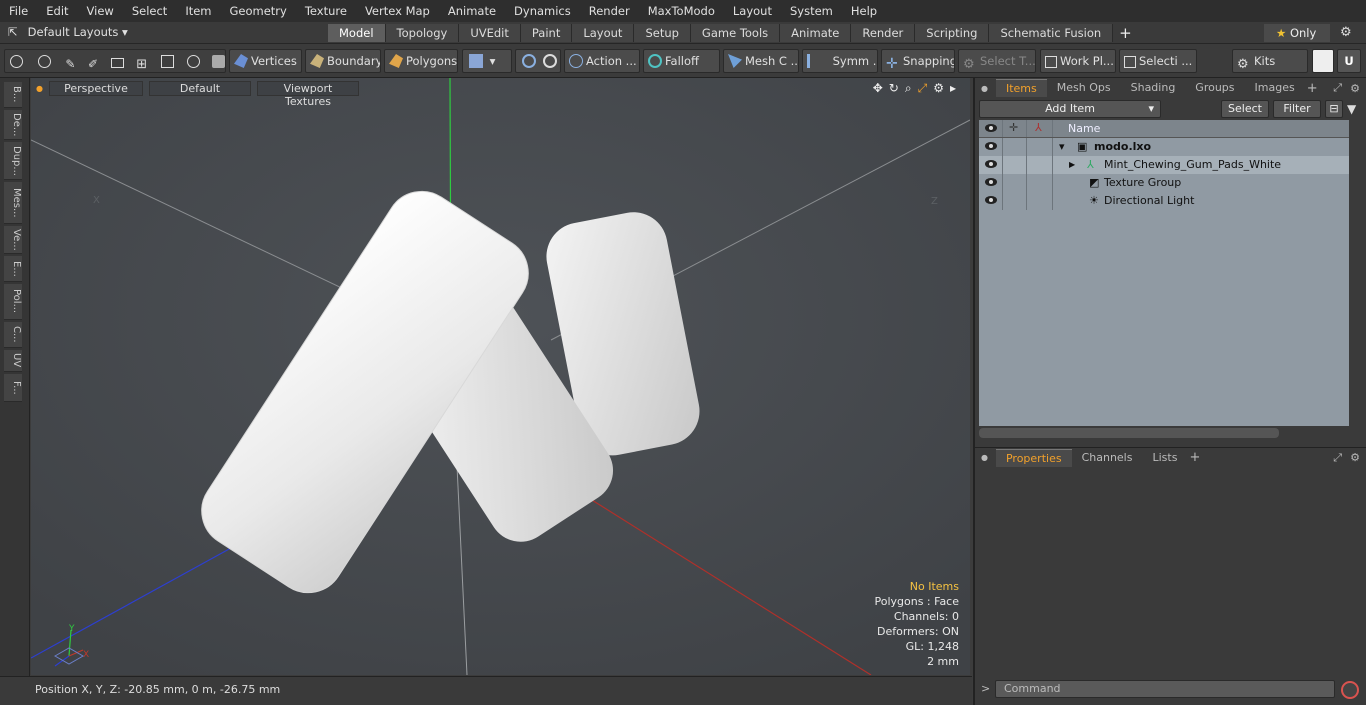 Image resolution: width=1366 pixels, height=705 pixels. What do you see at coordinates (1346, 32) in the screenshot?
I see `gear-icon: ⚙` at bounding box center [1346, 32].